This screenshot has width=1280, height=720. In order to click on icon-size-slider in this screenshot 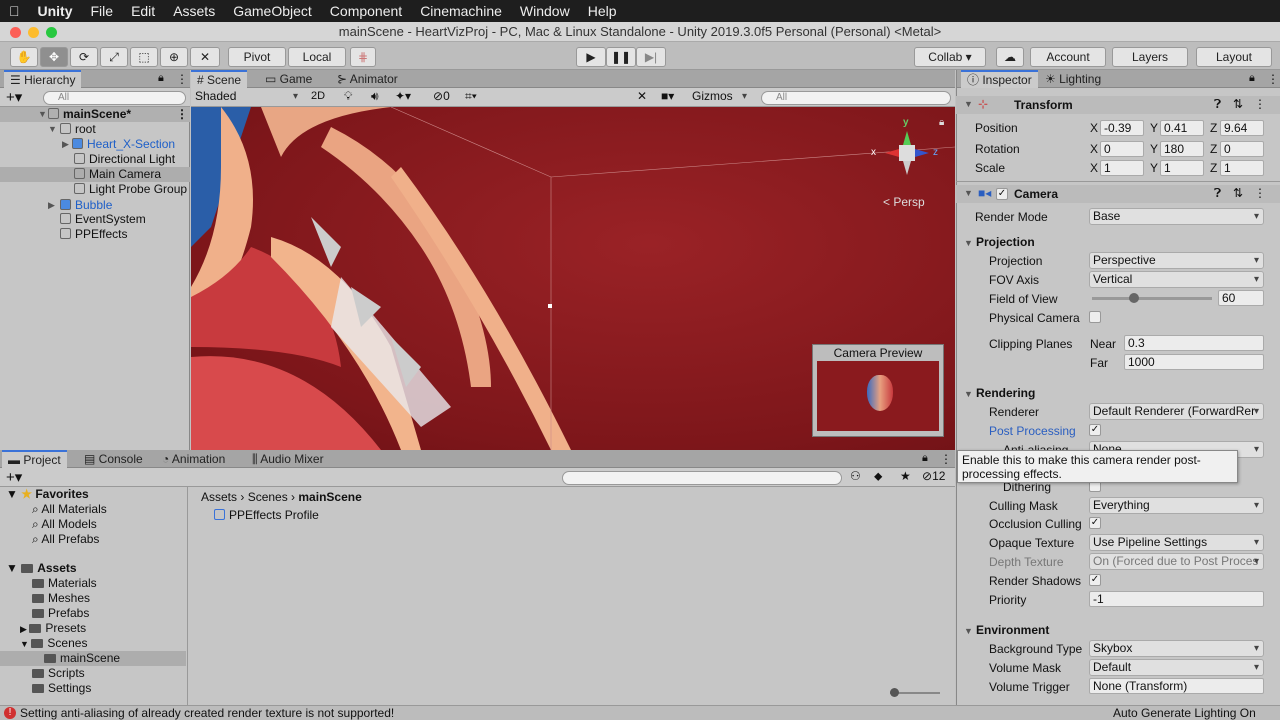, I will do `click(915, 692)`.